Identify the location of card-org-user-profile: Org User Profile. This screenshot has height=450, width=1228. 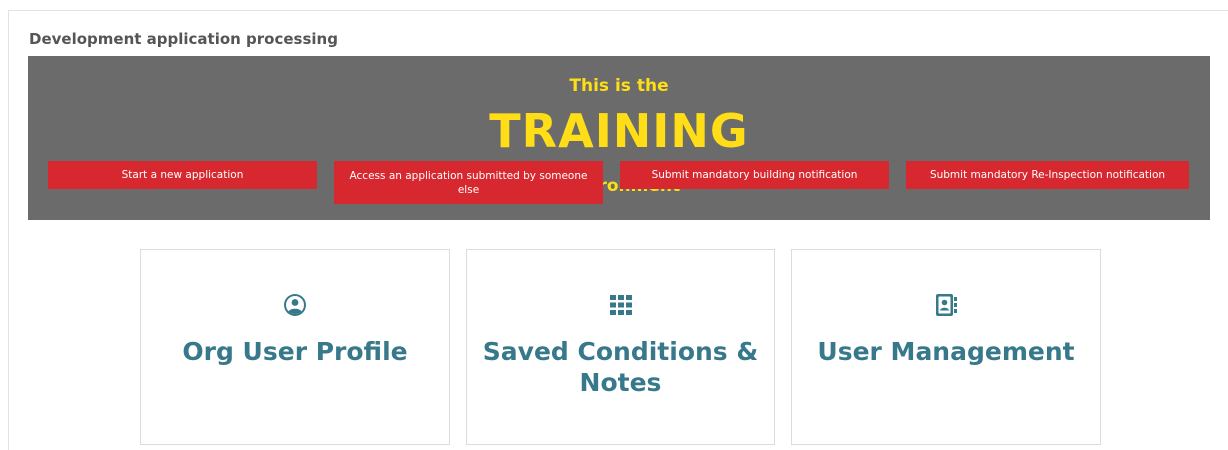
(295, 347).